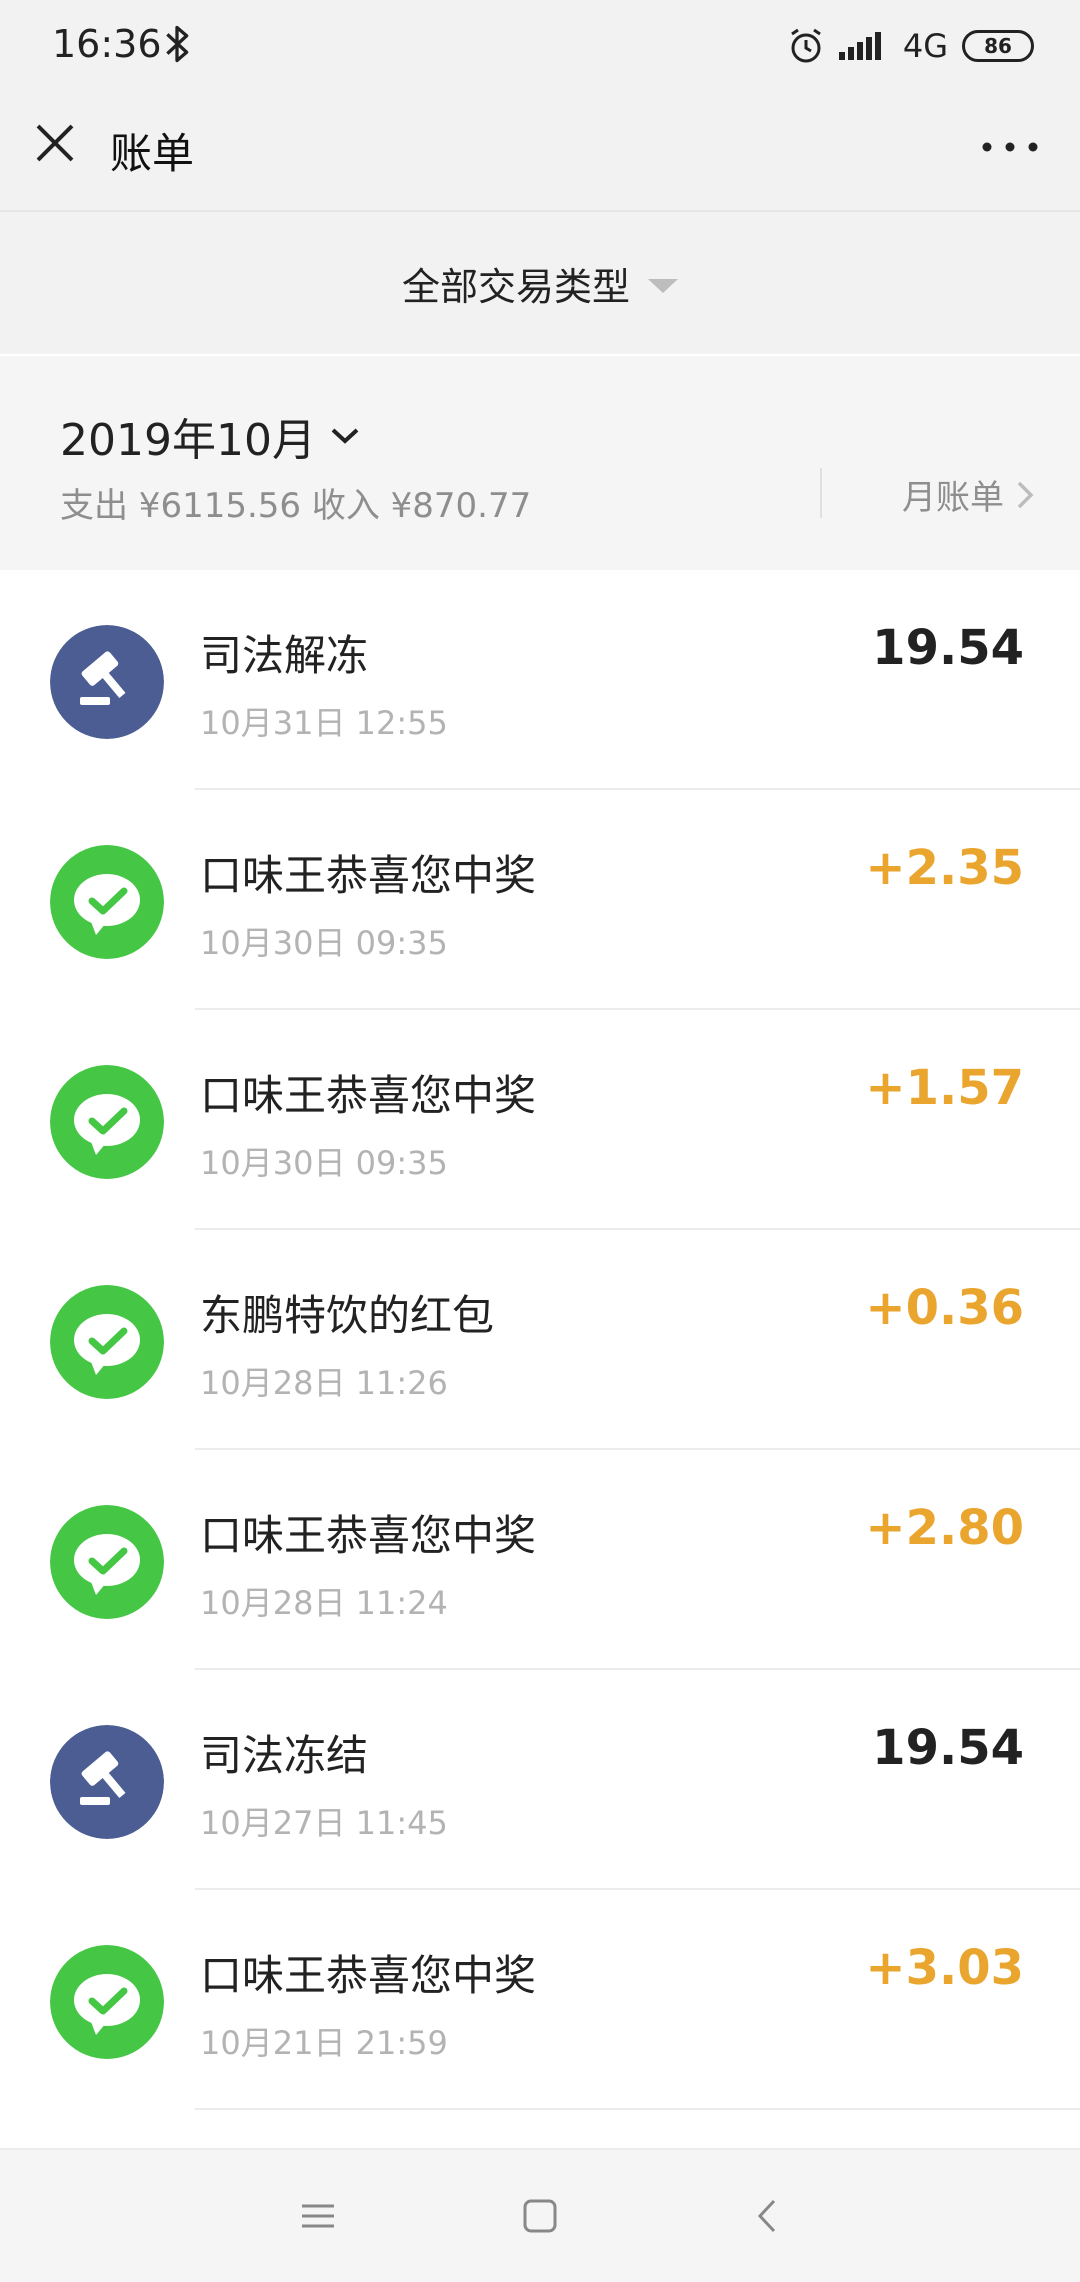 This screenshot has height=2282, width=1080. I want to click on alarm-icon, so click(806, 45).